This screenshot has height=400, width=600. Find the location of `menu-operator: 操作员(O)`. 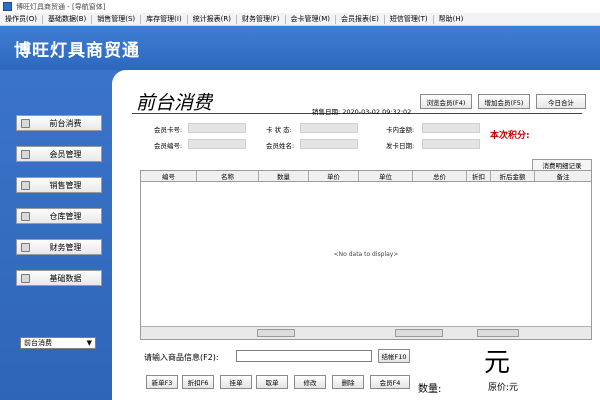

menu-operator: 操作员(O) is located at coordinates (21, 19).